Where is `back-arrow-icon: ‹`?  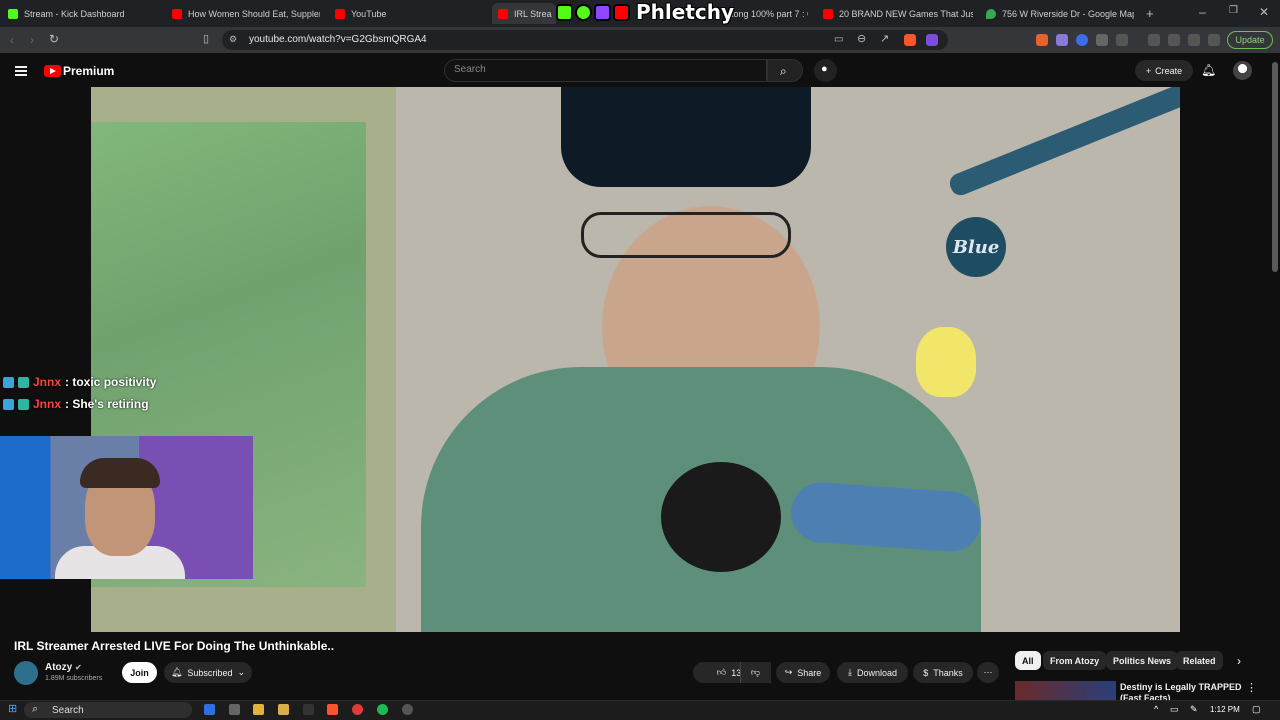 back-arrow-icon: ‹ is located at coordinates (12, 40).